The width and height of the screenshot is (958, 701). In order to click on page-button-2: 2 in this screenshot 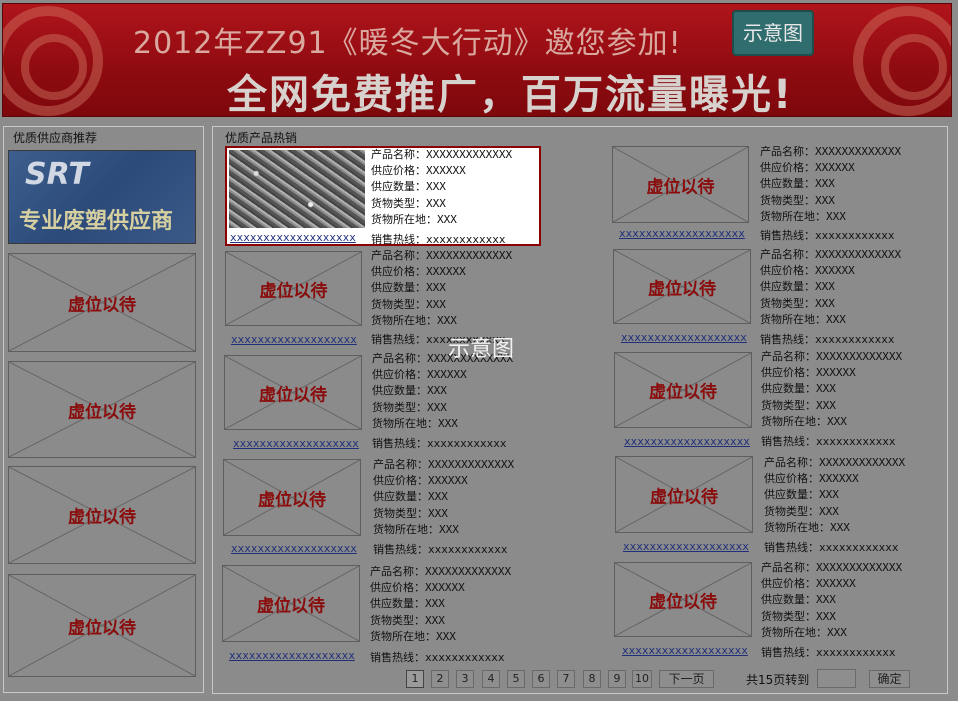, I will do `click(440, 679)`.